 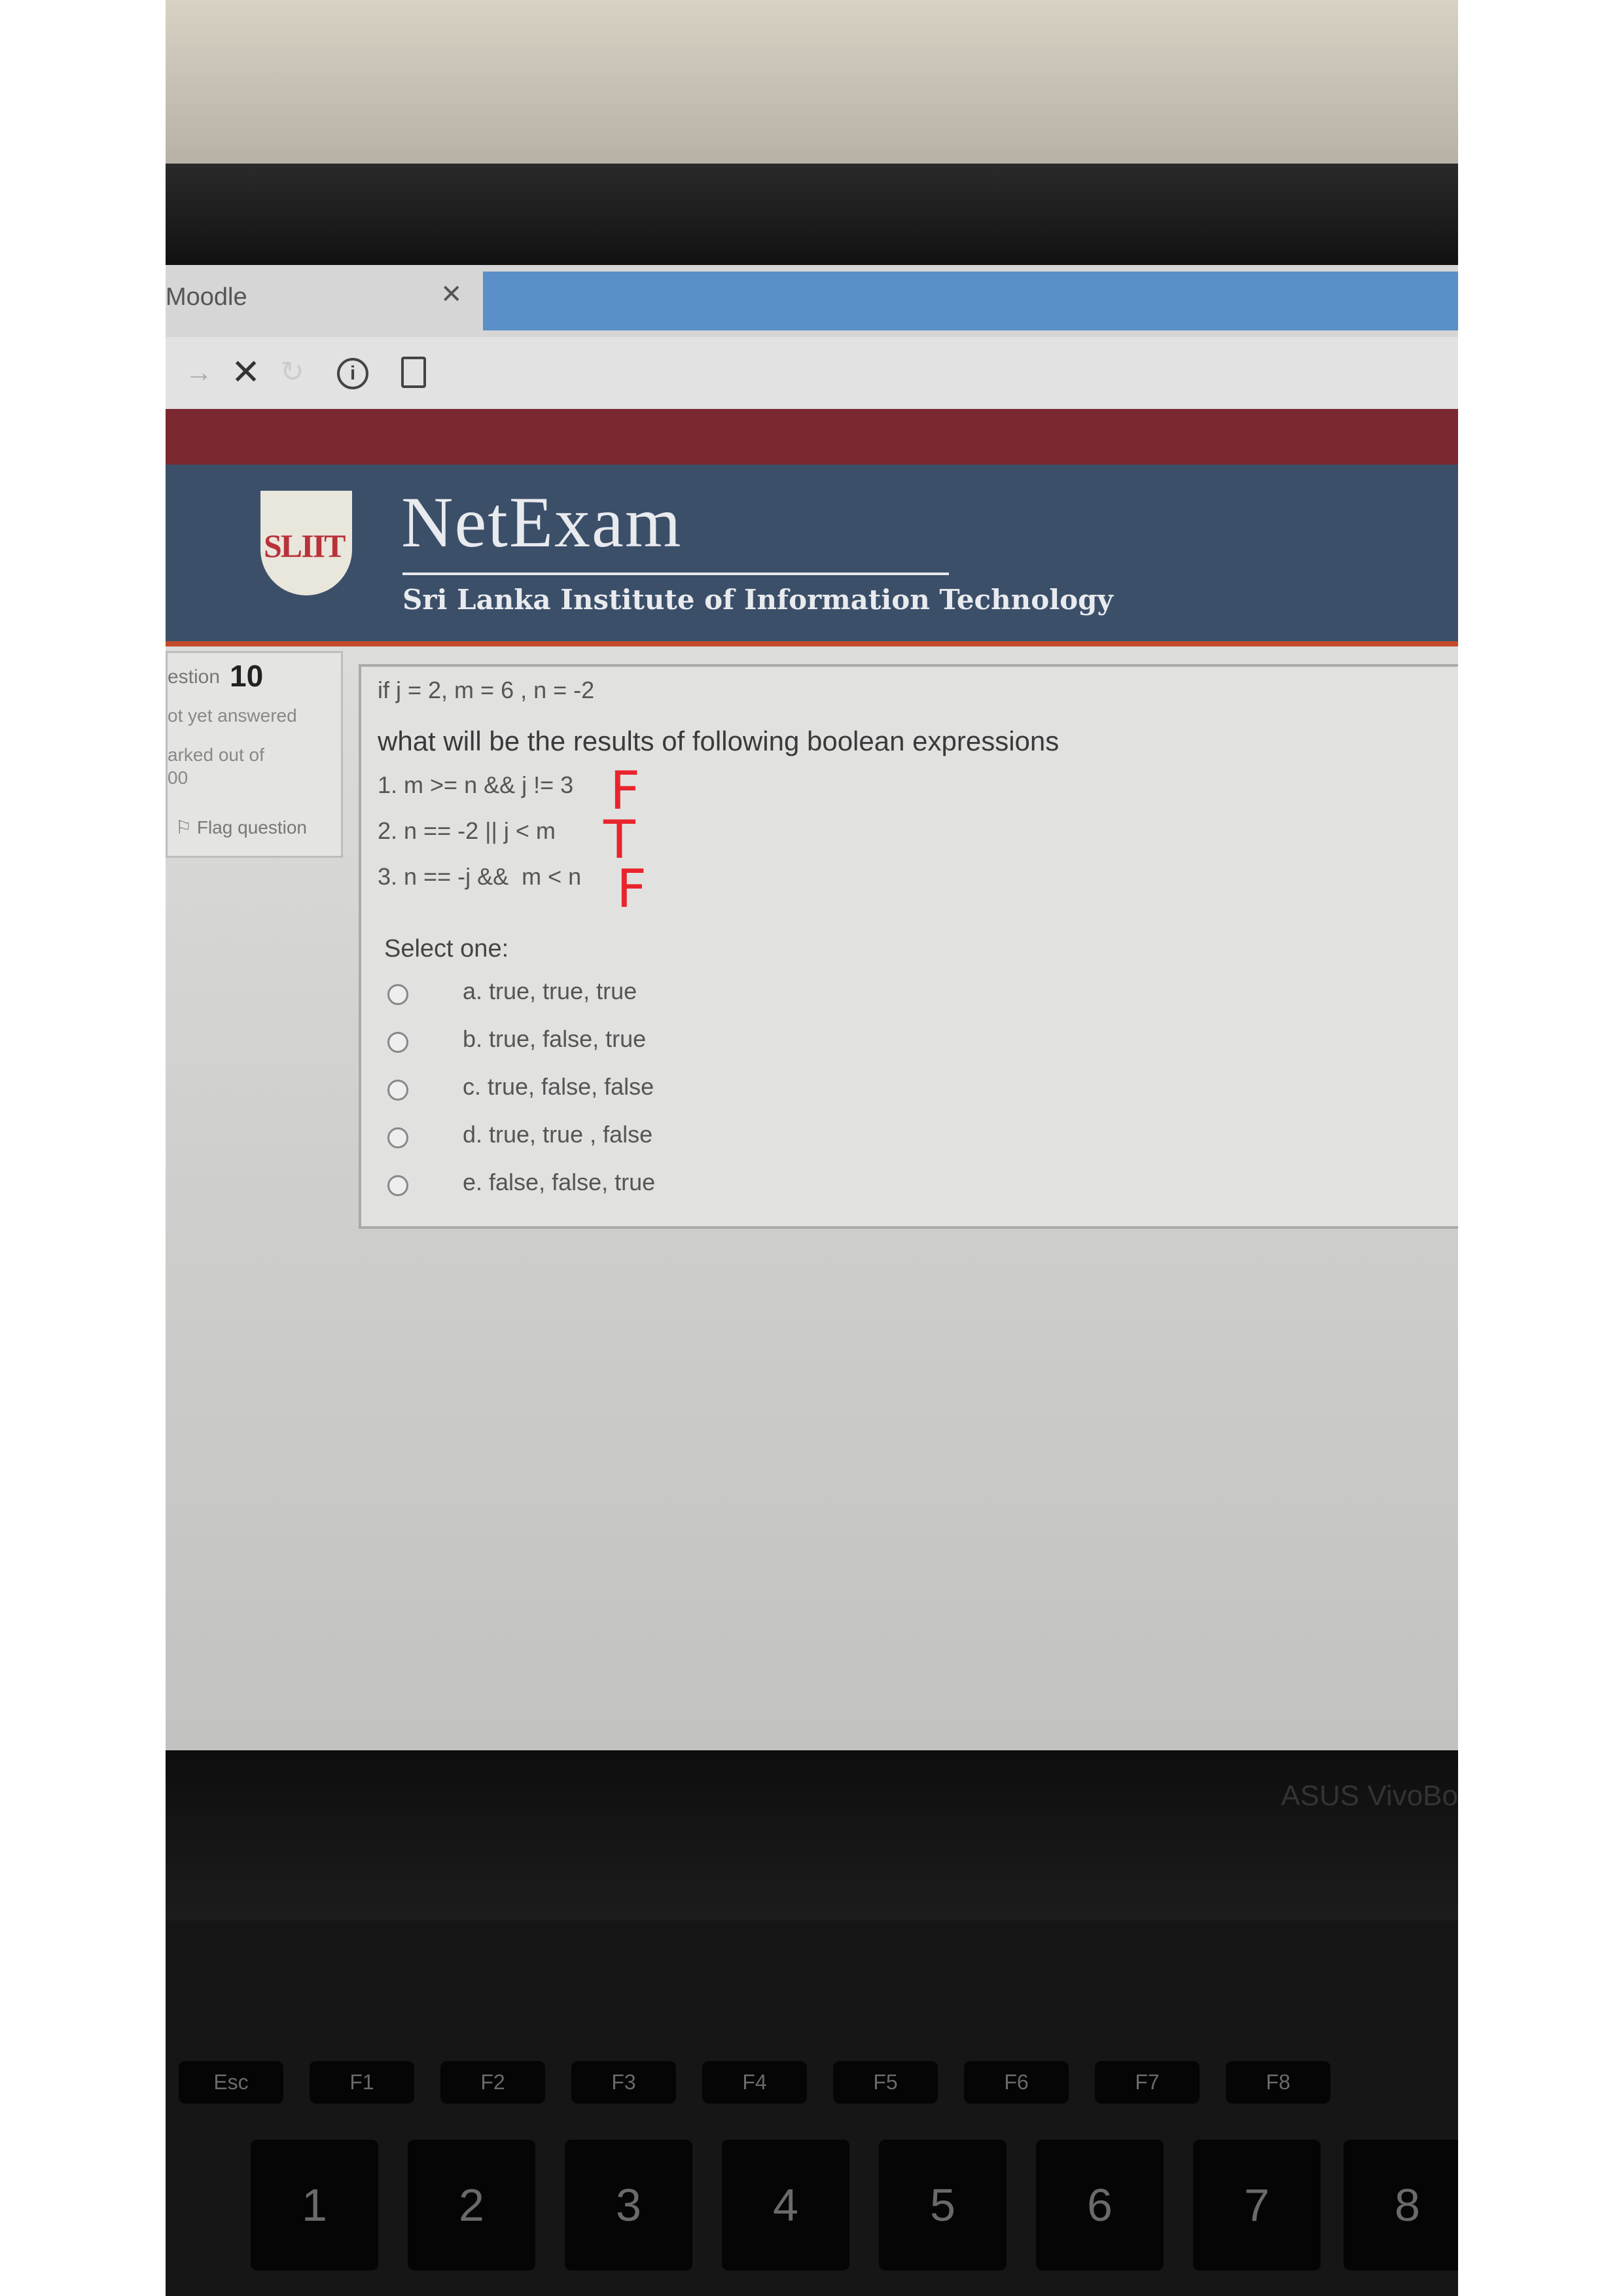 What do you see at coordinates (480, 876) in the screenshot?
I see `expression-3: 3. n == -j && m < n` at bounding box center [480, 876].